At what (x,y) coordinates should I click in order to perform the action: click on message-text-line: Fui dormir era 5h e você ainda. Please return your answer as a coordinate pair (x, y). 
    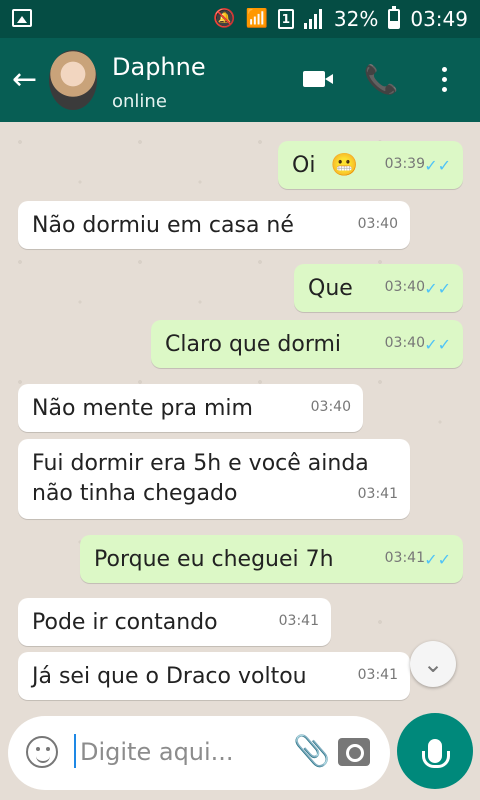
    Looking at the image, I should click on (200, 463).